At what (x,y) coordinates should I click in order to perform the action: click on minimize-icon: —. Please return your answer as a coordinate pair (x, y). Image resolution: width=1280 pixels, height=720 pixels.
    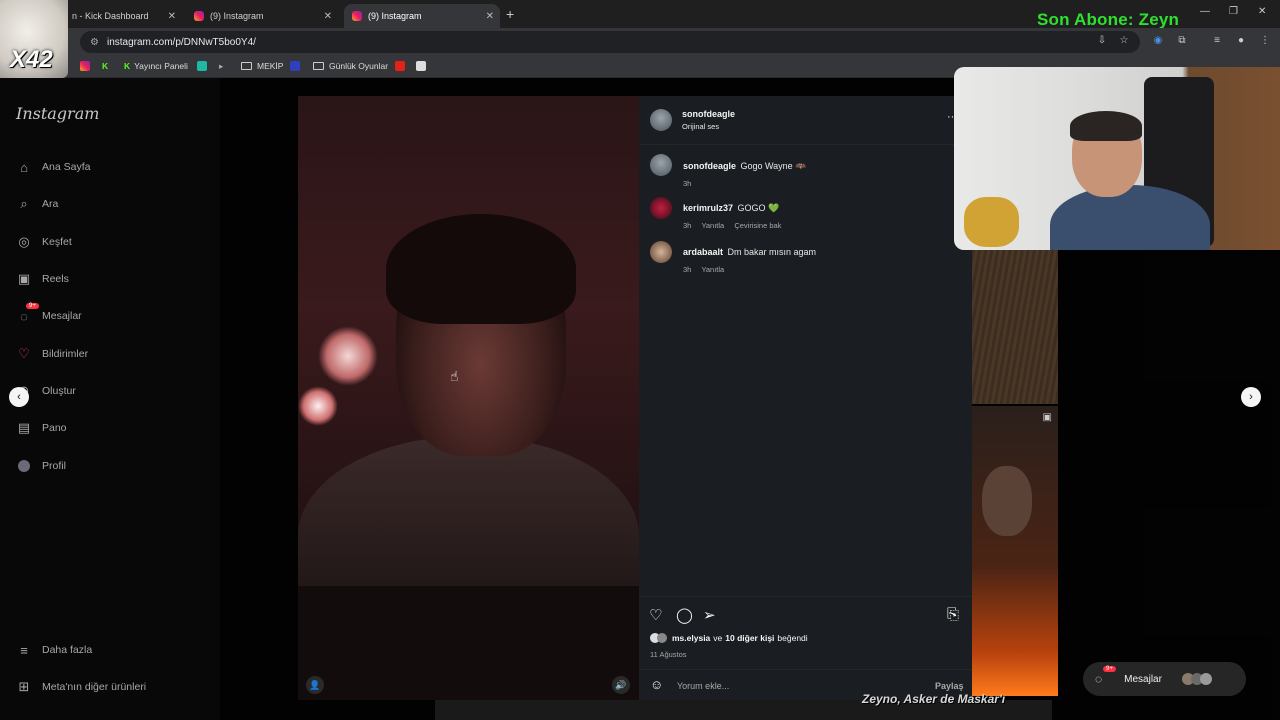
    Looking at the image, I should click on (1205, 11).